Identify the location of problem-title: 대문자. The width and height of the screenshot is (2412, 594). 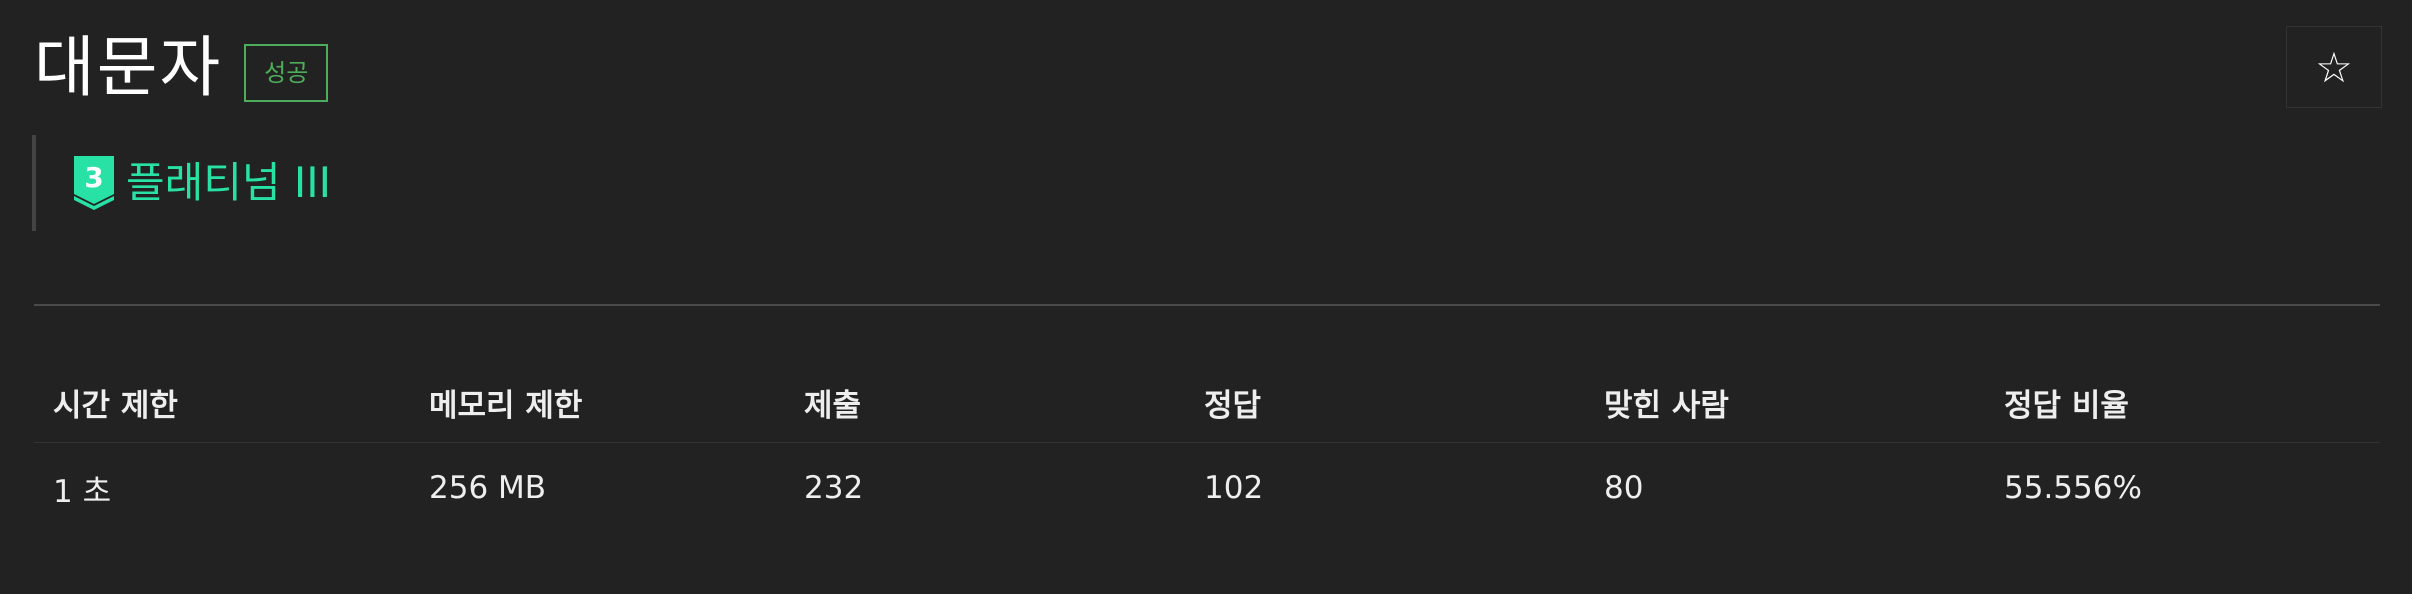
(128, 67).